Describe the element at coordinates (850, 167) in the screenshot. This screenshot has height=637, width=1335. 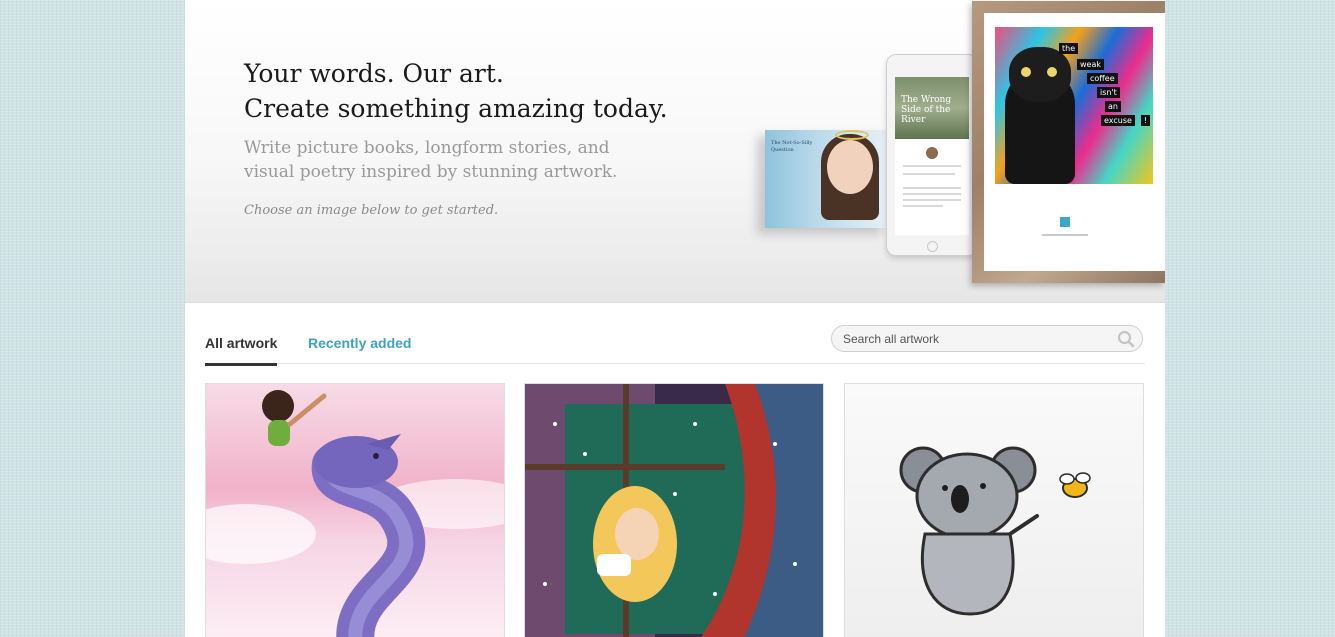
I see `illustration-face` at that location.